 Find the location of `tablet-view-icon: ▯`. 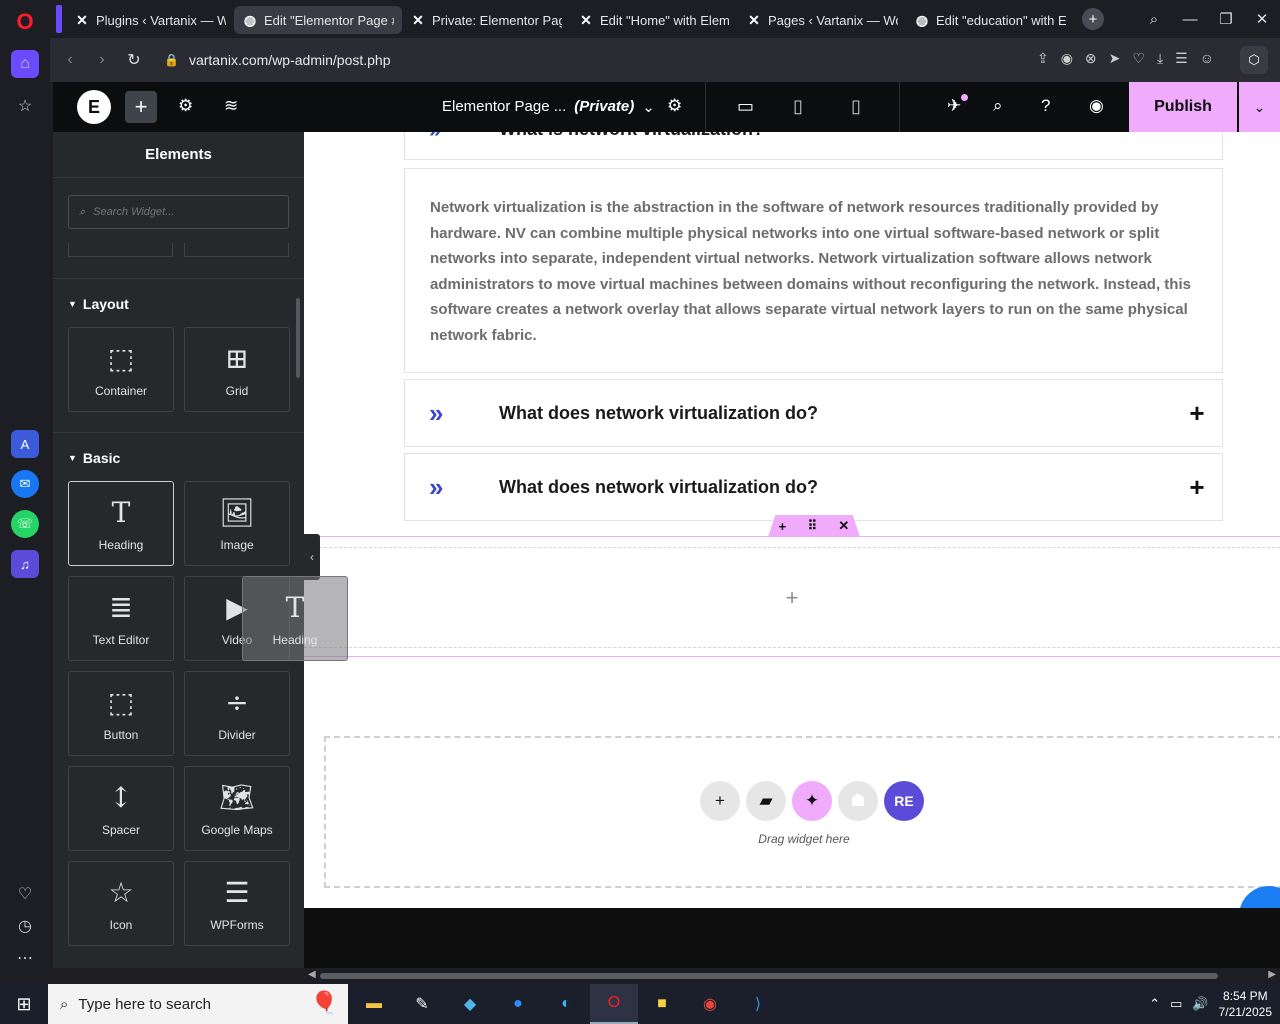

tablet-view-icon: ▯ is located at coordinates (798, 106).